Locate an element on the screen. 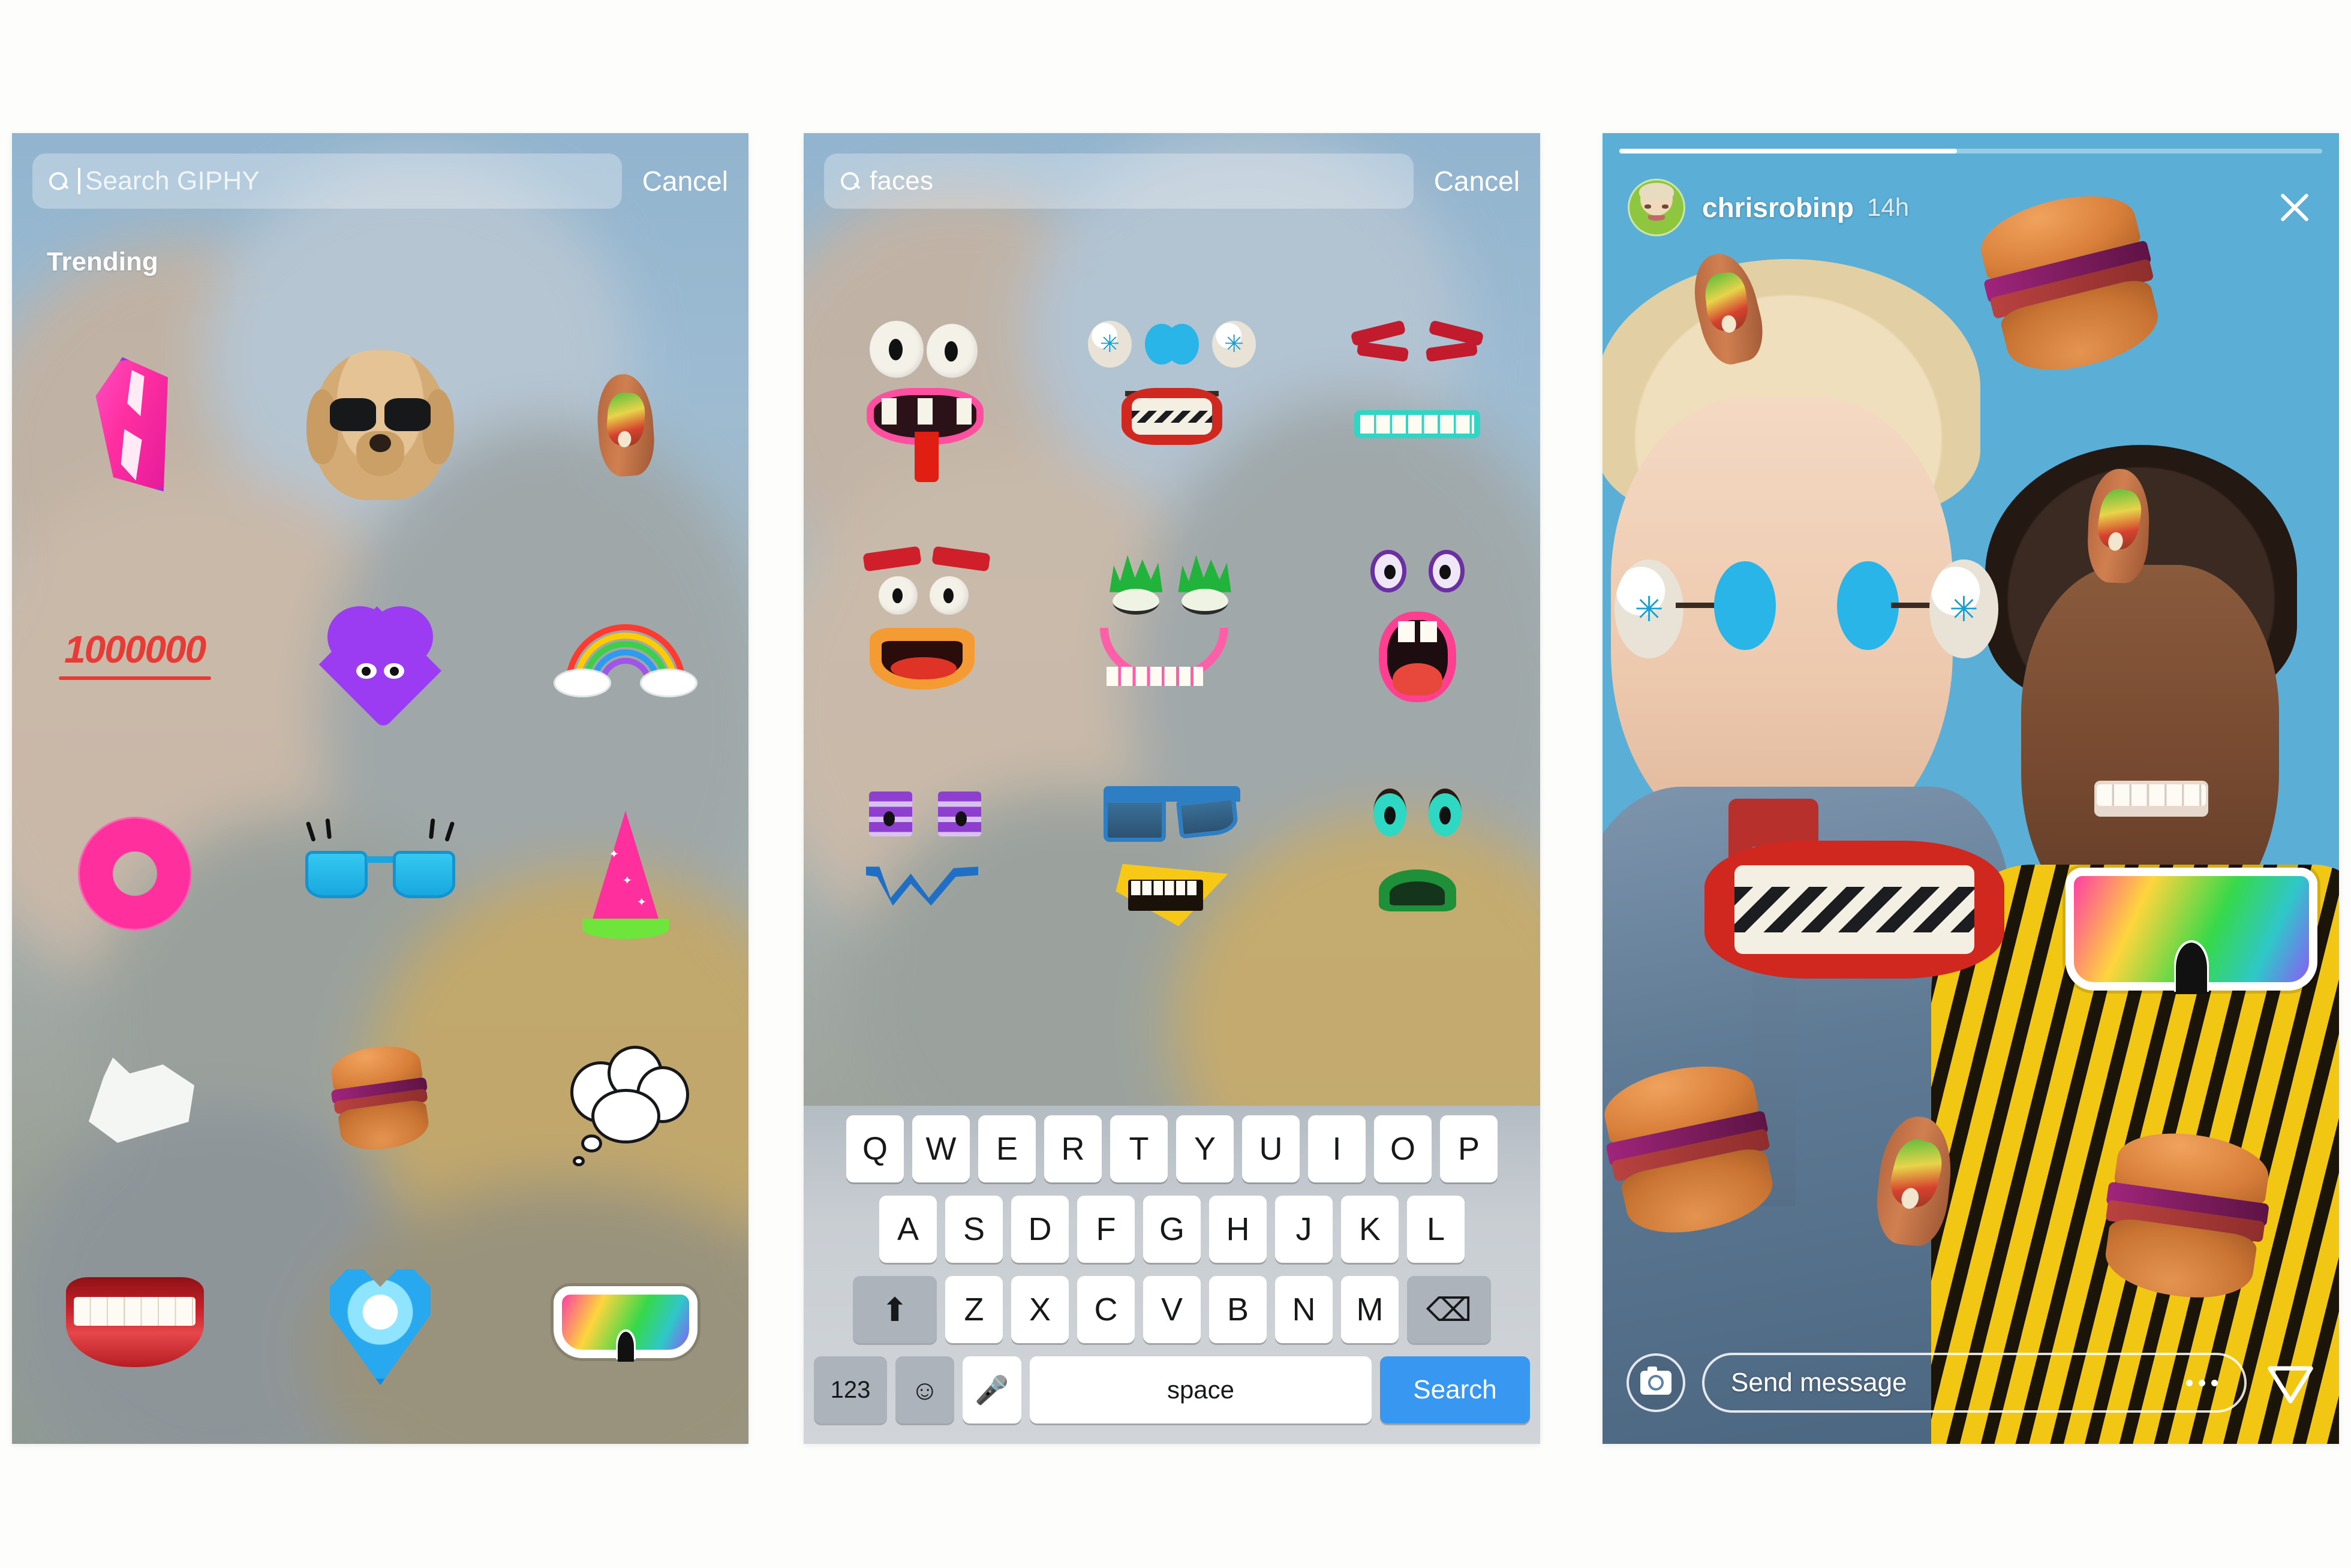 The width and height of the screenshot is (2351, 1568). blue-shades-yellow-mouth-sticker is located at coordinates (1172, 857).